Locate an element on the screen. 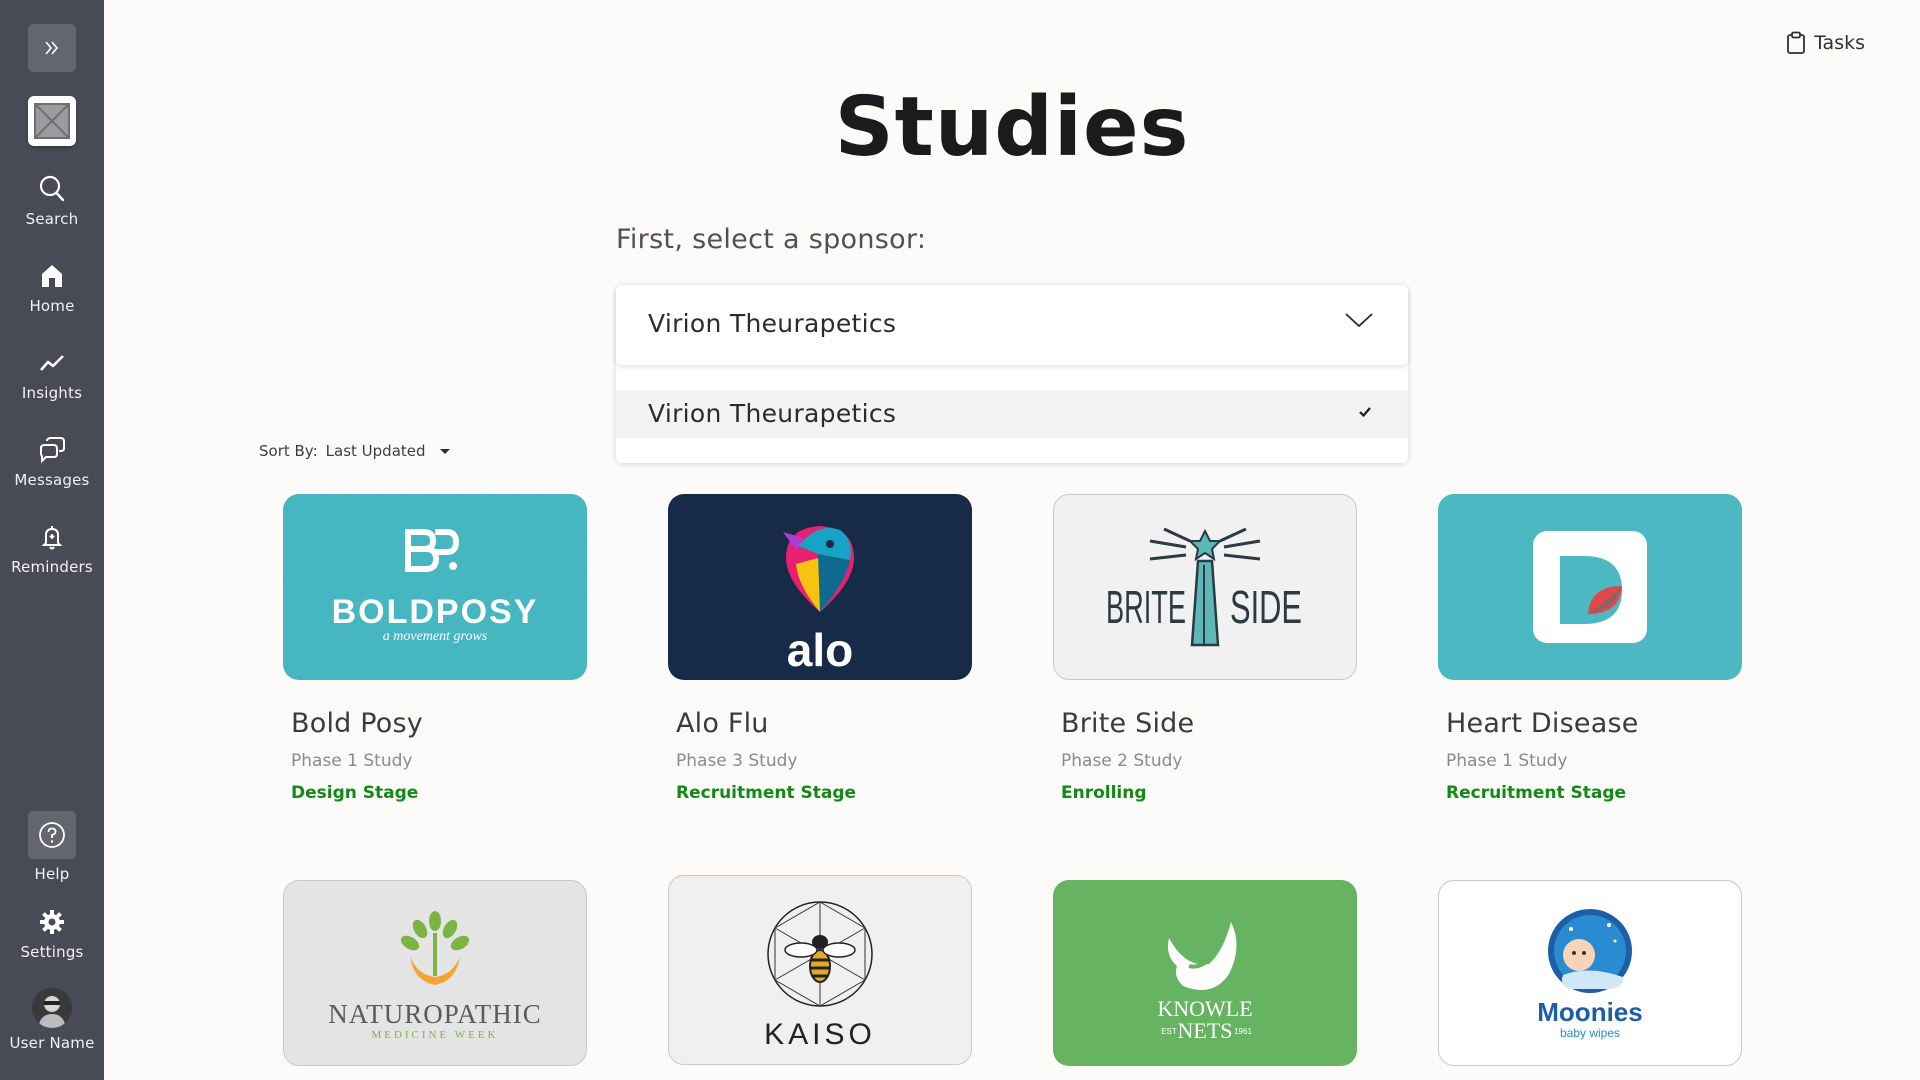 This screenshot has width=1920, height=1080. brite-side-logo: BRITE SIDE is located at coordinates (1204, 587).